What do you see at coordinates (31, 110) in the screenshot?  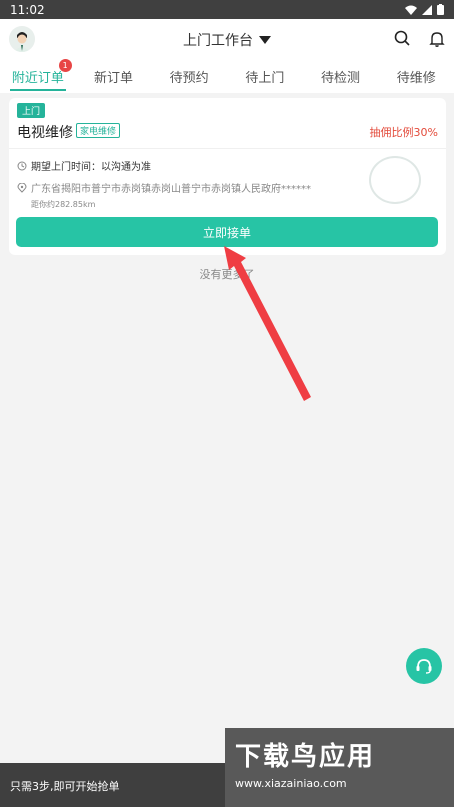 I see `service-type-tag: 上门` at bounding box center [31, 110].